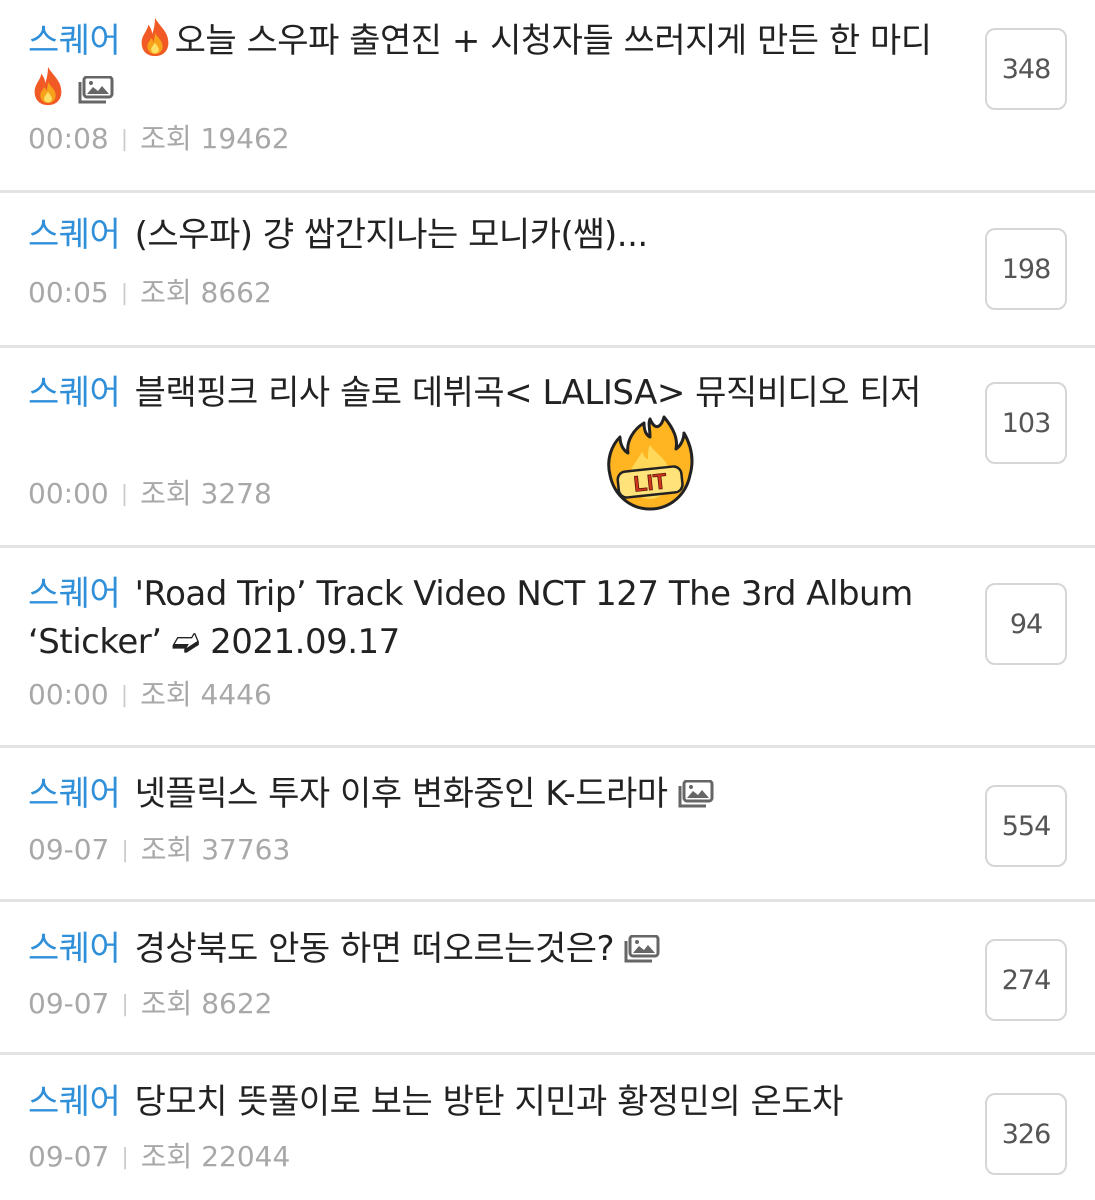  Describe the element at coordinates (1026, 826) in the screenshot. I see `comment-count-badge: 554` at that location.